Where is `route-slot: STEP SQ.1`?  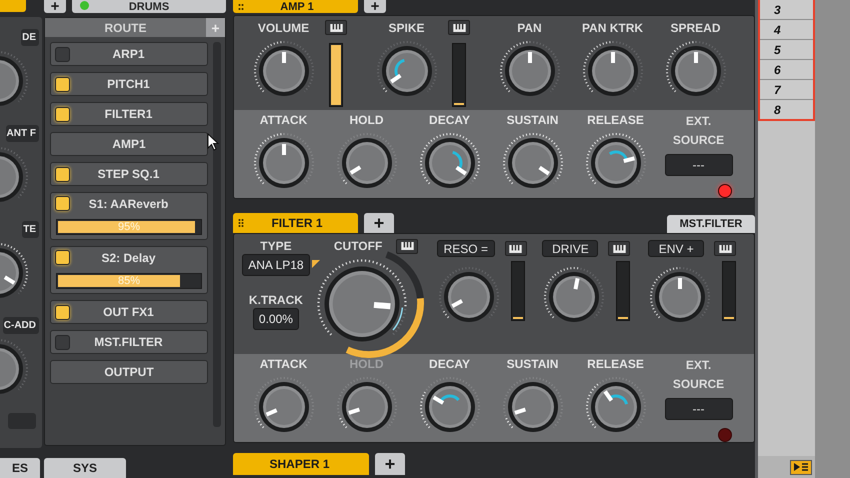 route-slot: STEP SQ.1 is located at coordinates (129, 174).